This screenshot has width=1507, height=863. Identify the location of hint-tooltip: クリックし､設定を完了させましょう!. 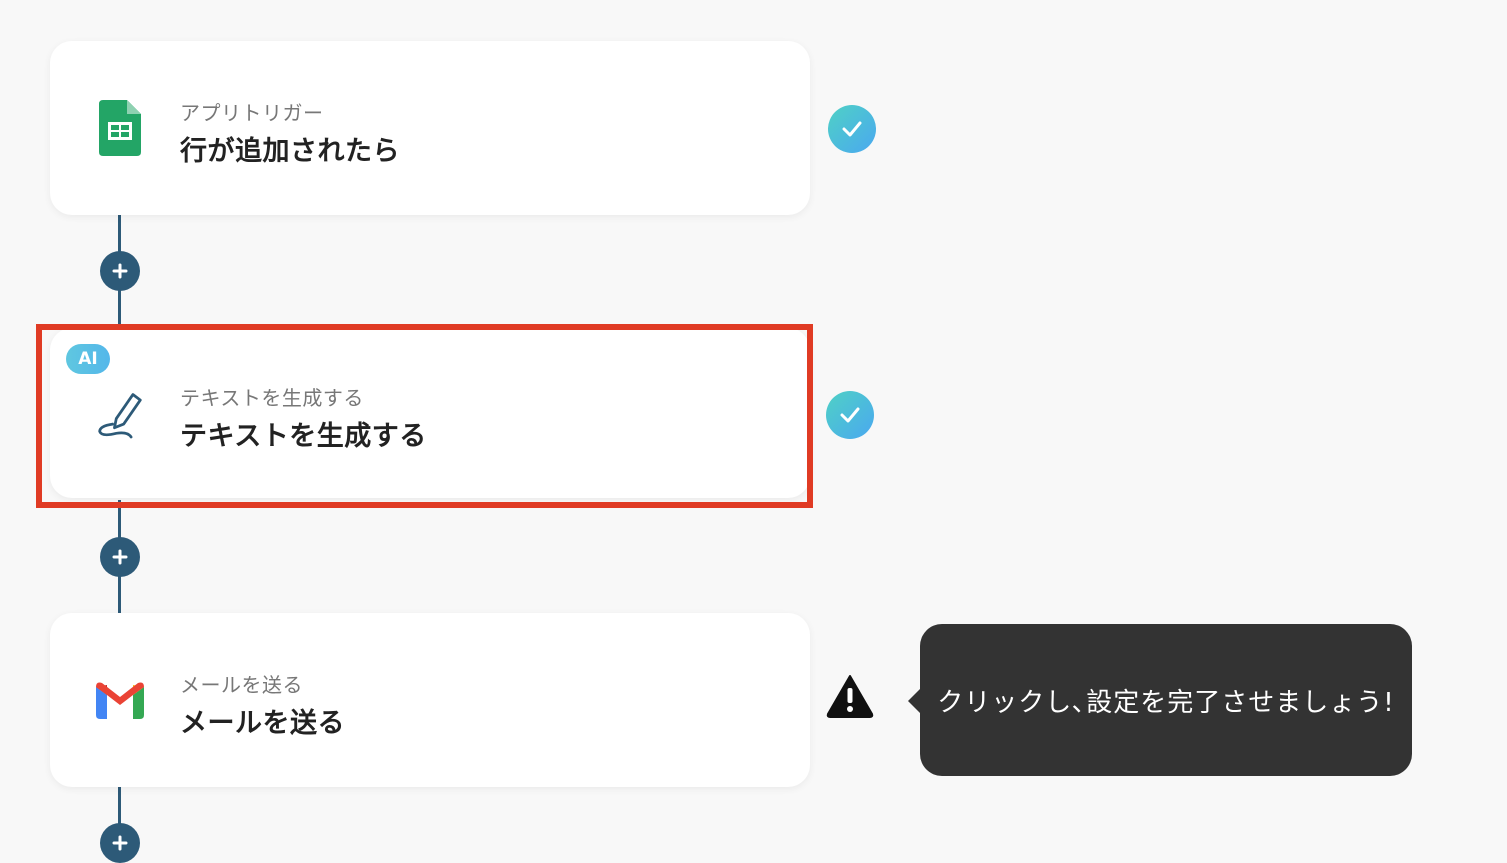
(1166, 700).